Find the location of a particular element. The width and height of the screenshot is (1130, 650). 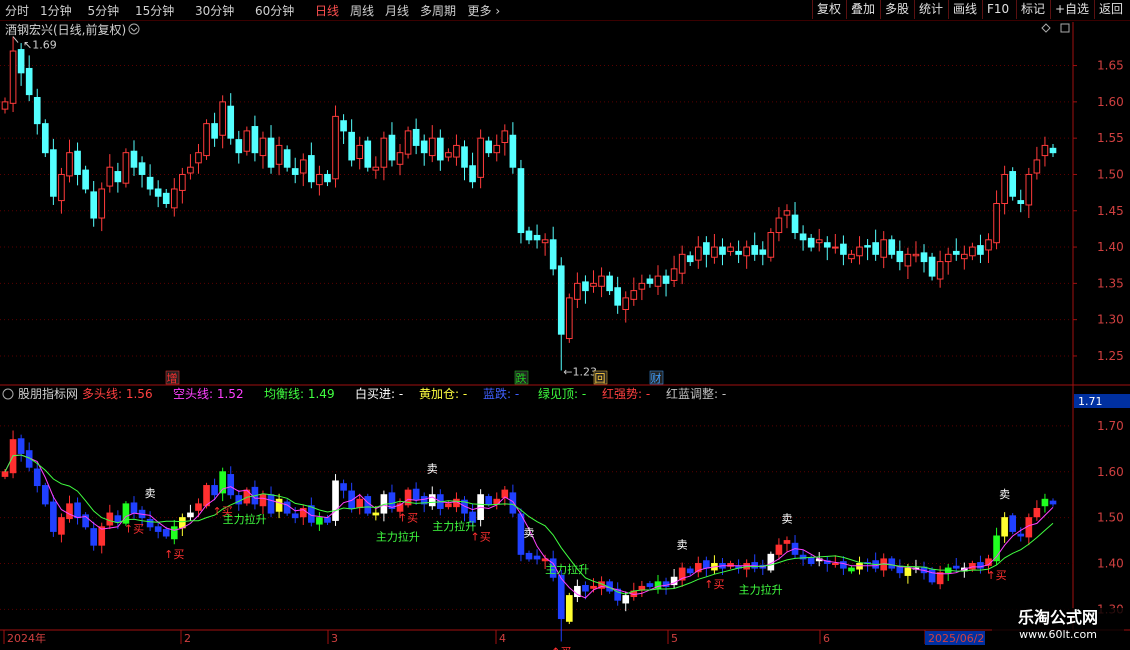

indicator-menu-icon is located at coordinates (8, 394).